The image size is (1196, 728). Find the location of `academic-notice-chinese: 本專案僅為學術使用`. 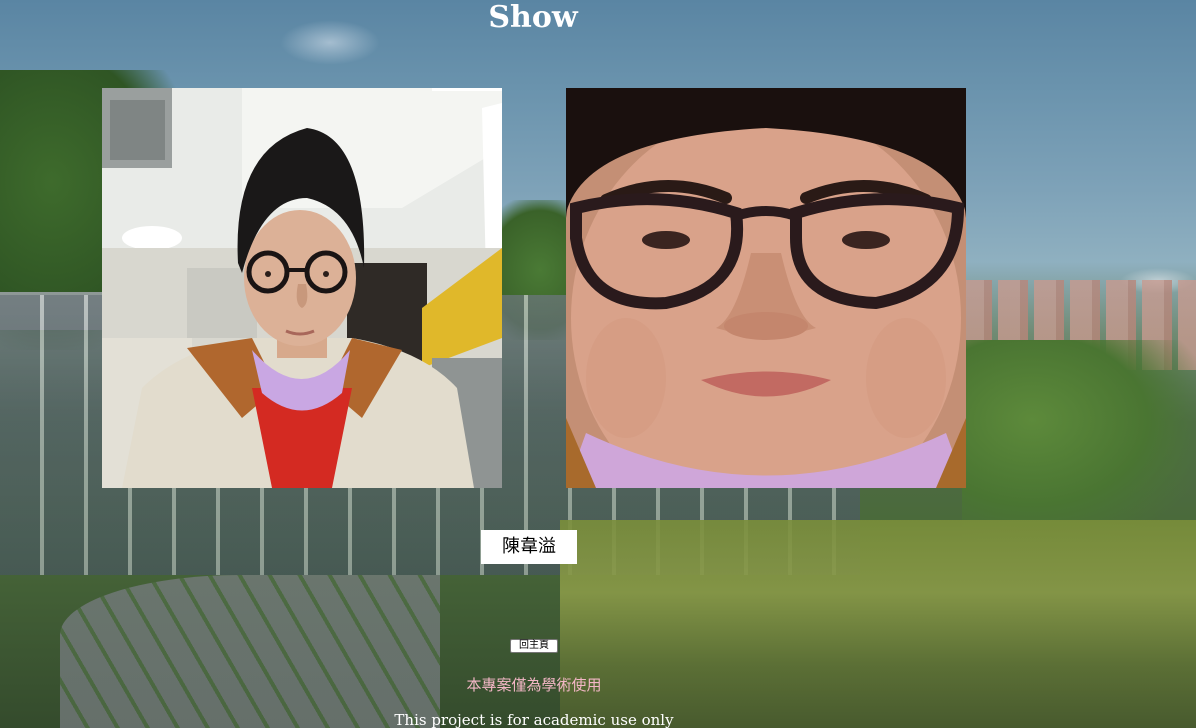

academic-notice-chinese: 本專案僅為學術使用 is located at coordinates (534, 685).